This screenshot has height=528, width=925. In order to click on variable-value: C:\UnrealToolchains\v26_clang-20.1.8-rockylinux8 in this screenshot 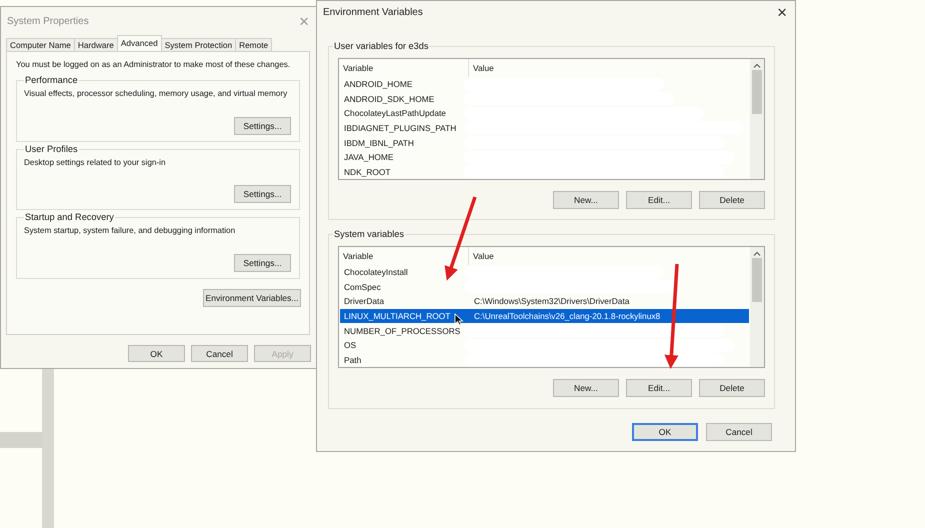, I will do `click(566, 315)`.